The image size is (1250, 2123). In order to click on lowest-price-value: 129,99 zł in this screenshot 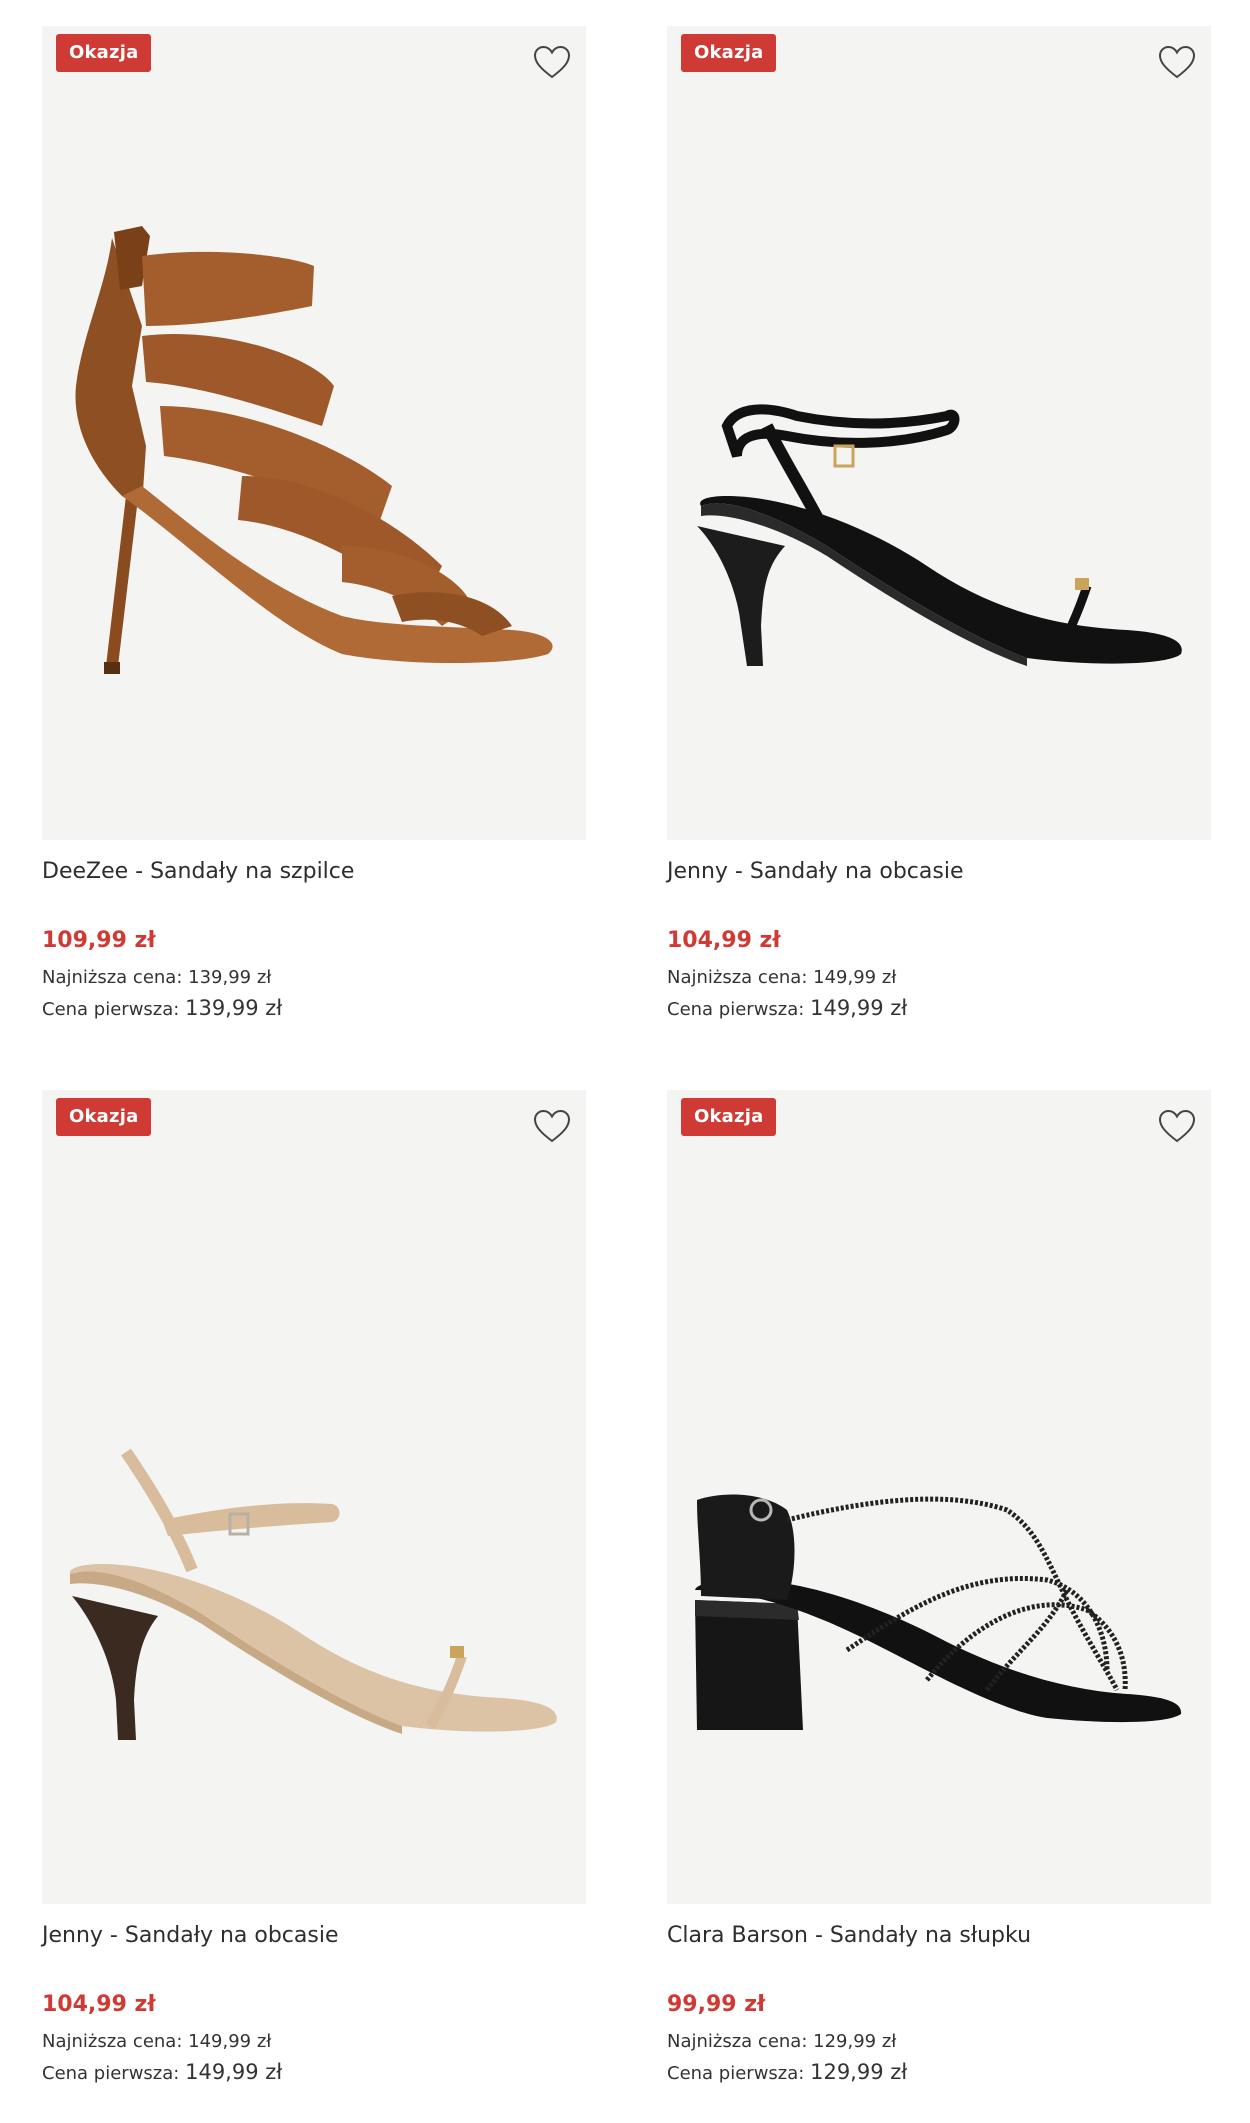, I will do `click(855, 2041)`.